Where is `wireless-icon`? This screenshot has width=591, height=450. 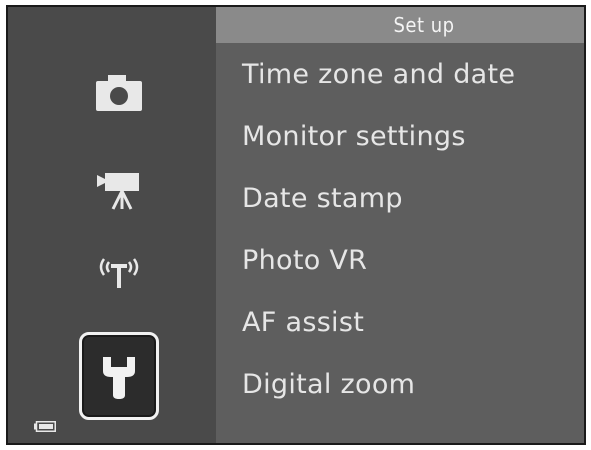
wireless-icon is located at coordinates (119, 270).